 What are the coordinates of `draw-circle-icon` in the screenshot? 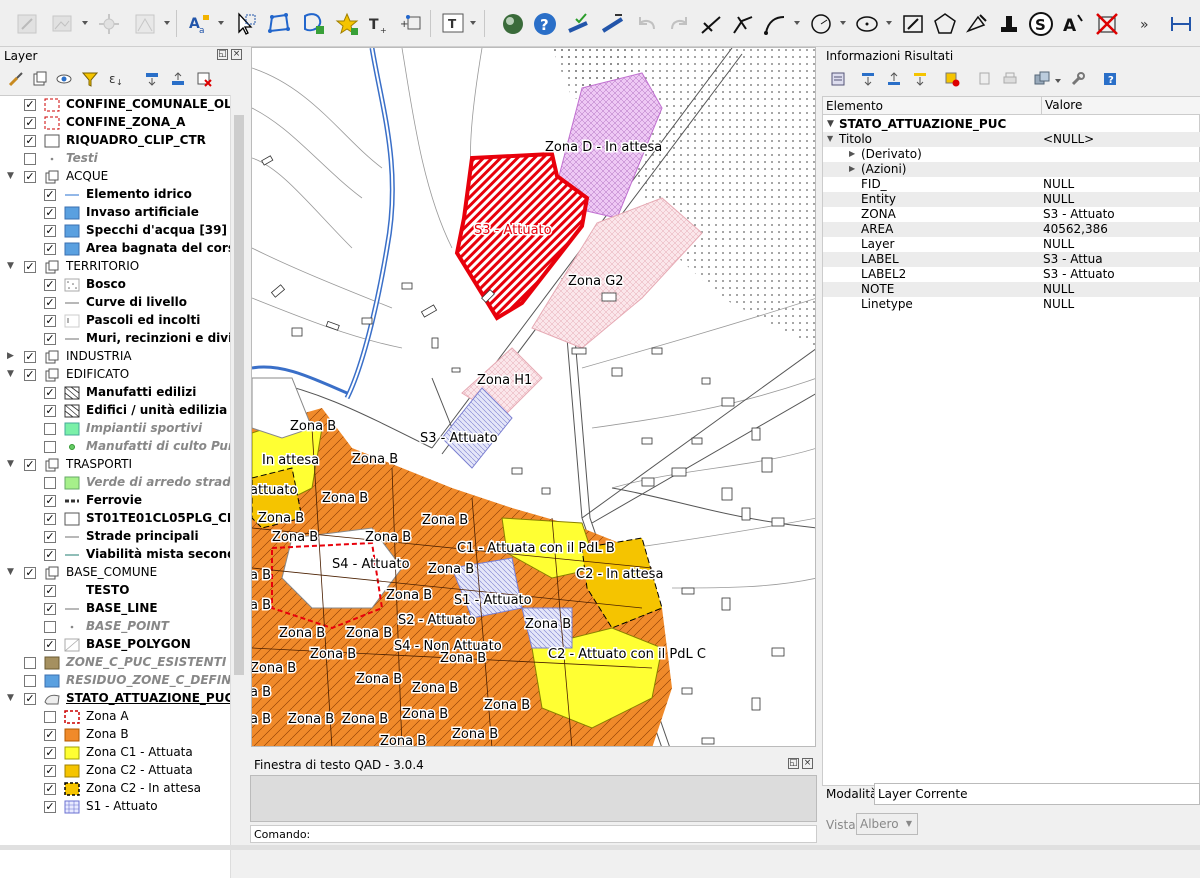 It's located at (821, 24).